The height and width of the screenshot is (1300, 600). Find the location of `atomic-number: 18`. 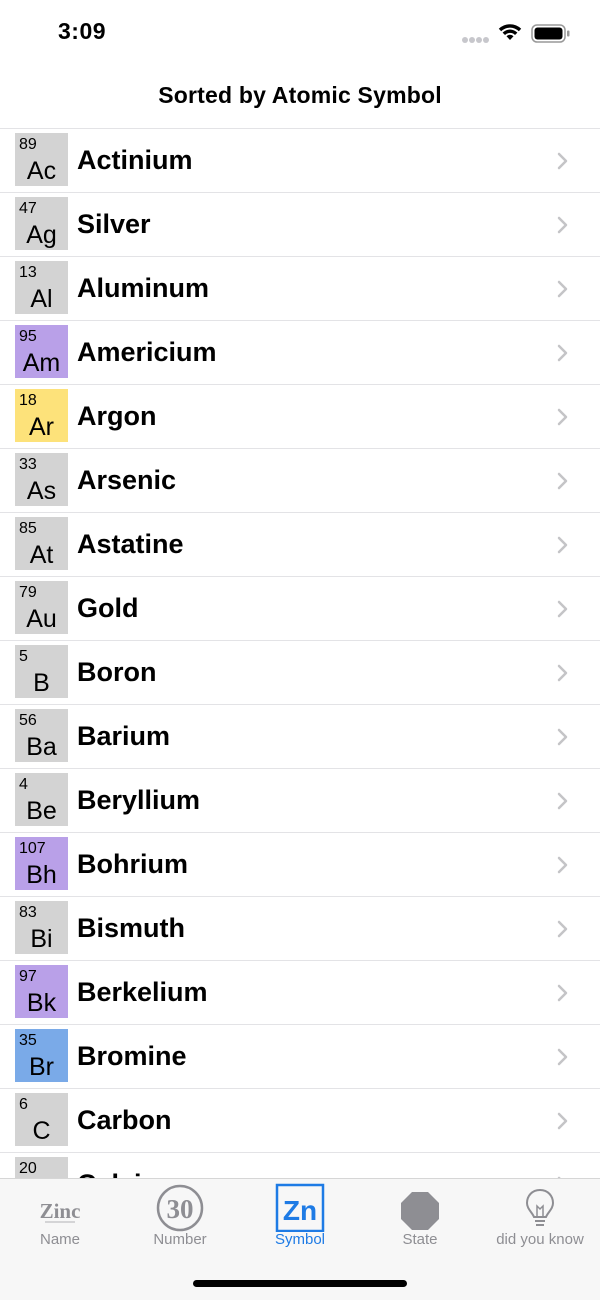

atomic-number: 18 is located at coordinates (28, 400).